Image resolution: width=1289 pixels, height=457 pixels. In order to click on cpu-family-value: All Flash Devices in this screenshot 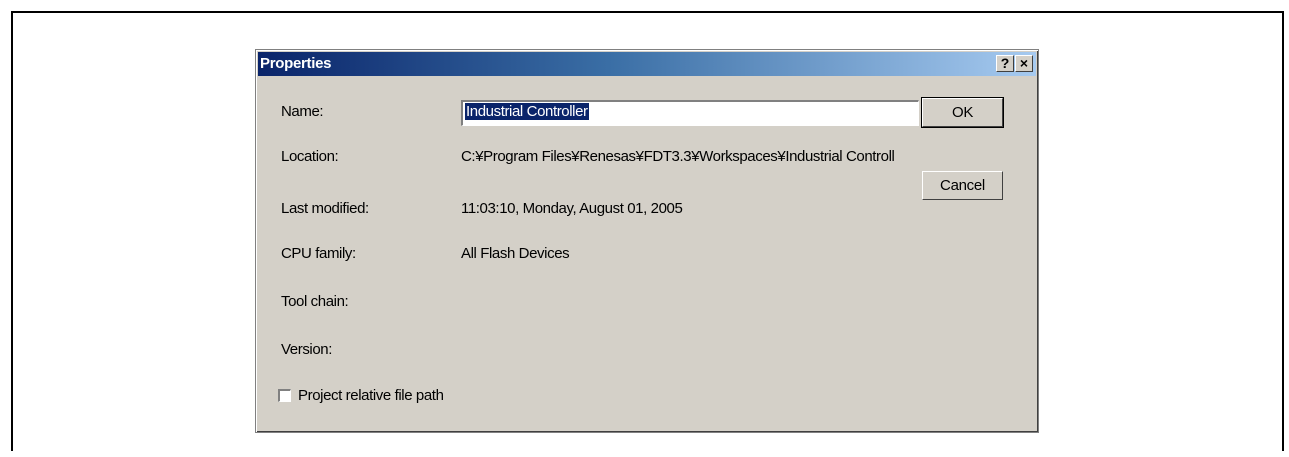, I will do `click(515, 253)`.